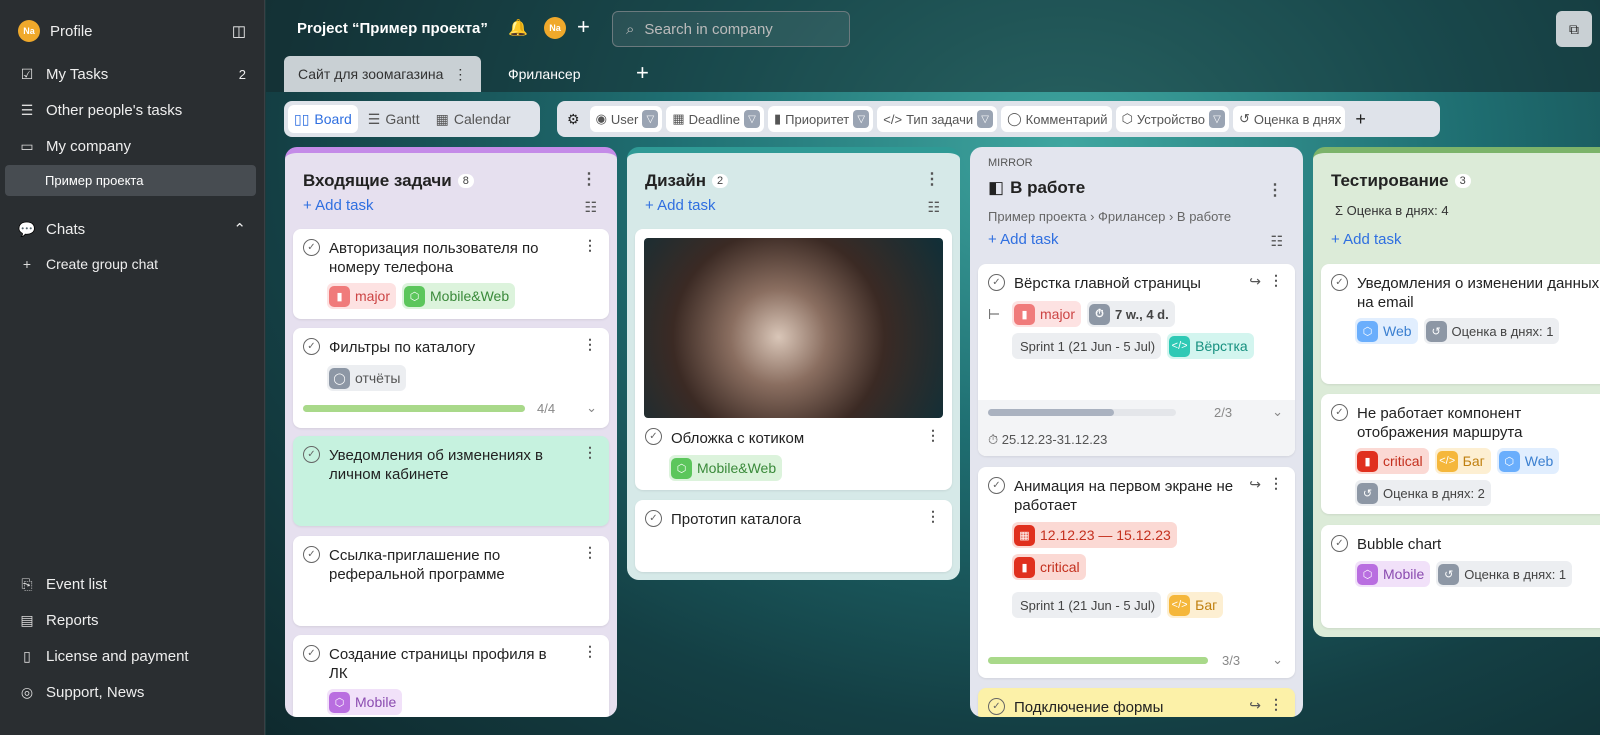  What do you see at coordinates (1204, 216) in the screenshot?
I see `crumb: В работе` at bounding box center [1204, 216].